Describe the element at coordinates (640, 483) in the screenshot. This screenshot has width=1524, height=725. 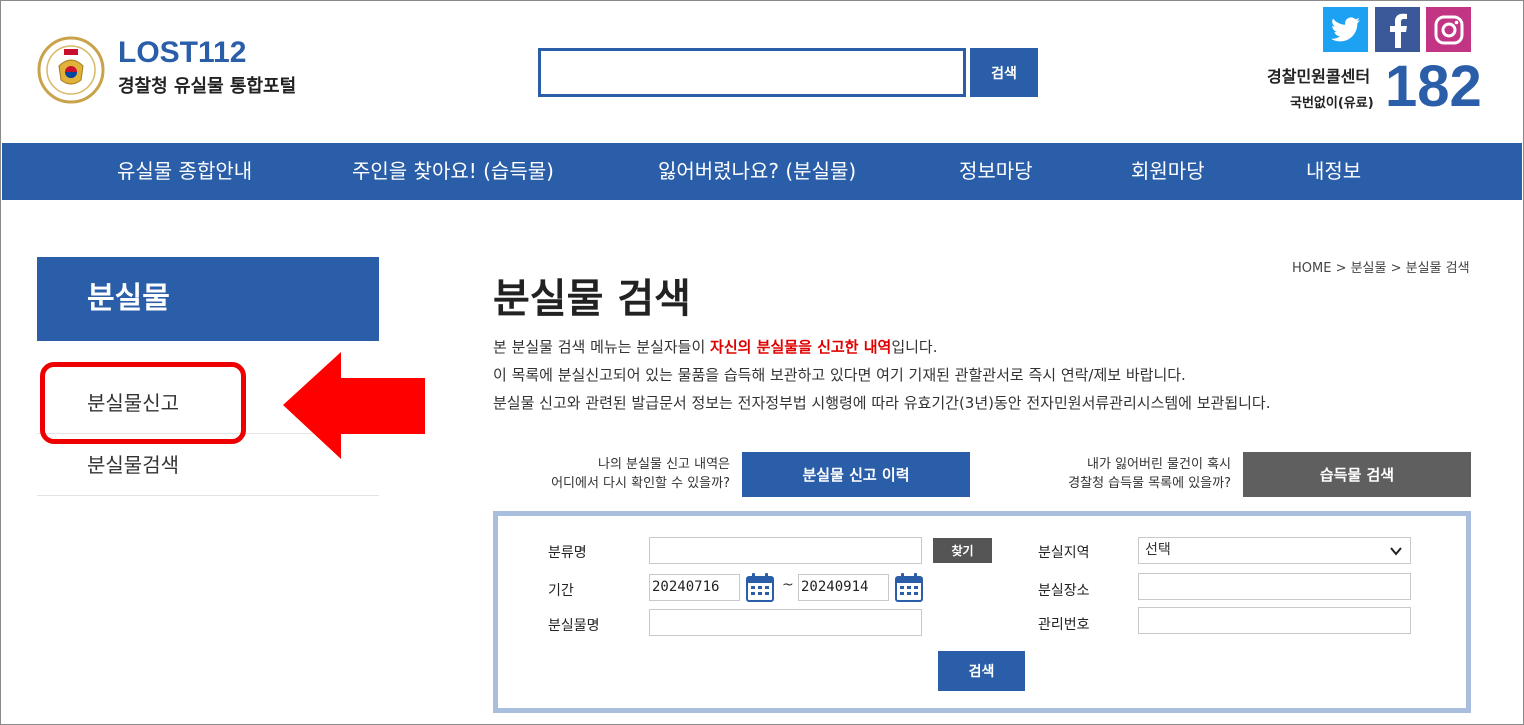
I see `promo-text: 어디에서 다시 확인할 수 있을까?` at that location.